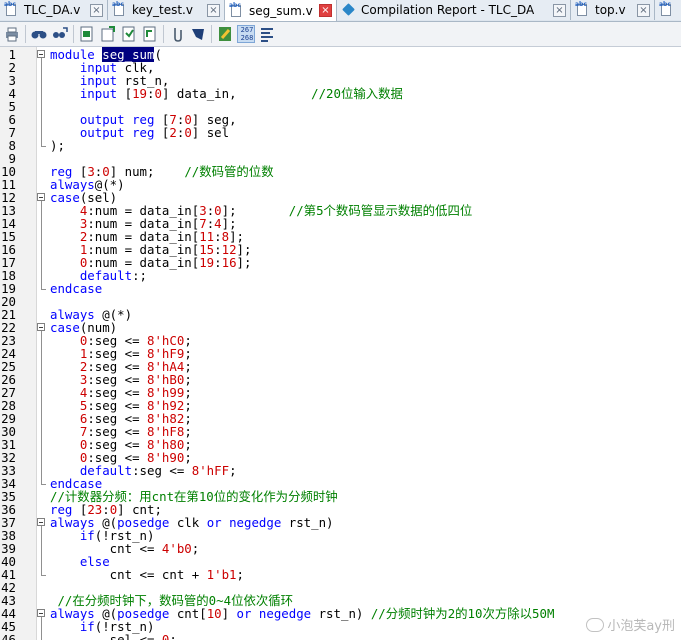  Describe the element at coordinates (60, 34) in the screenshot. I see `find-replace-icon` at that location.